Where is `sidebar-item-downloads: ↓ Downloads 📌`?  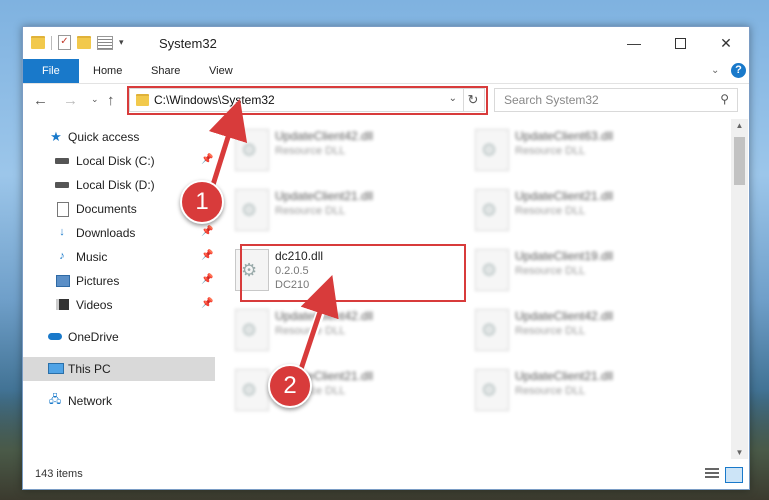 sidebar-item-downloads: ↓ Downloads 📌 is located at coordinates (119, 233).